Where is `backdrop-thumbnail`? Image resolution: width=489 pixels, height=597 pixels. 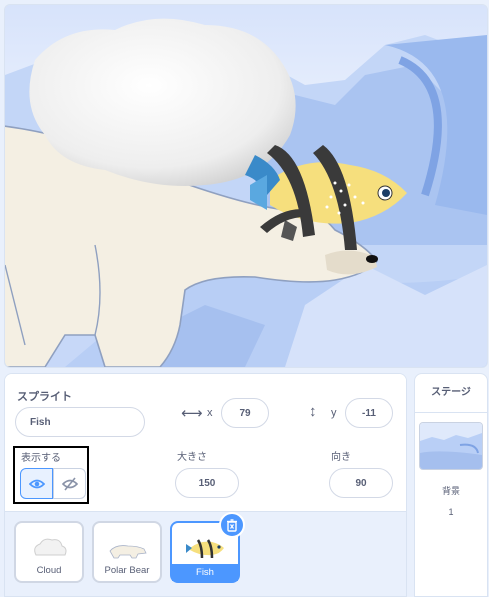
backdrop-thumbnail is located at coordinates (451, 446).